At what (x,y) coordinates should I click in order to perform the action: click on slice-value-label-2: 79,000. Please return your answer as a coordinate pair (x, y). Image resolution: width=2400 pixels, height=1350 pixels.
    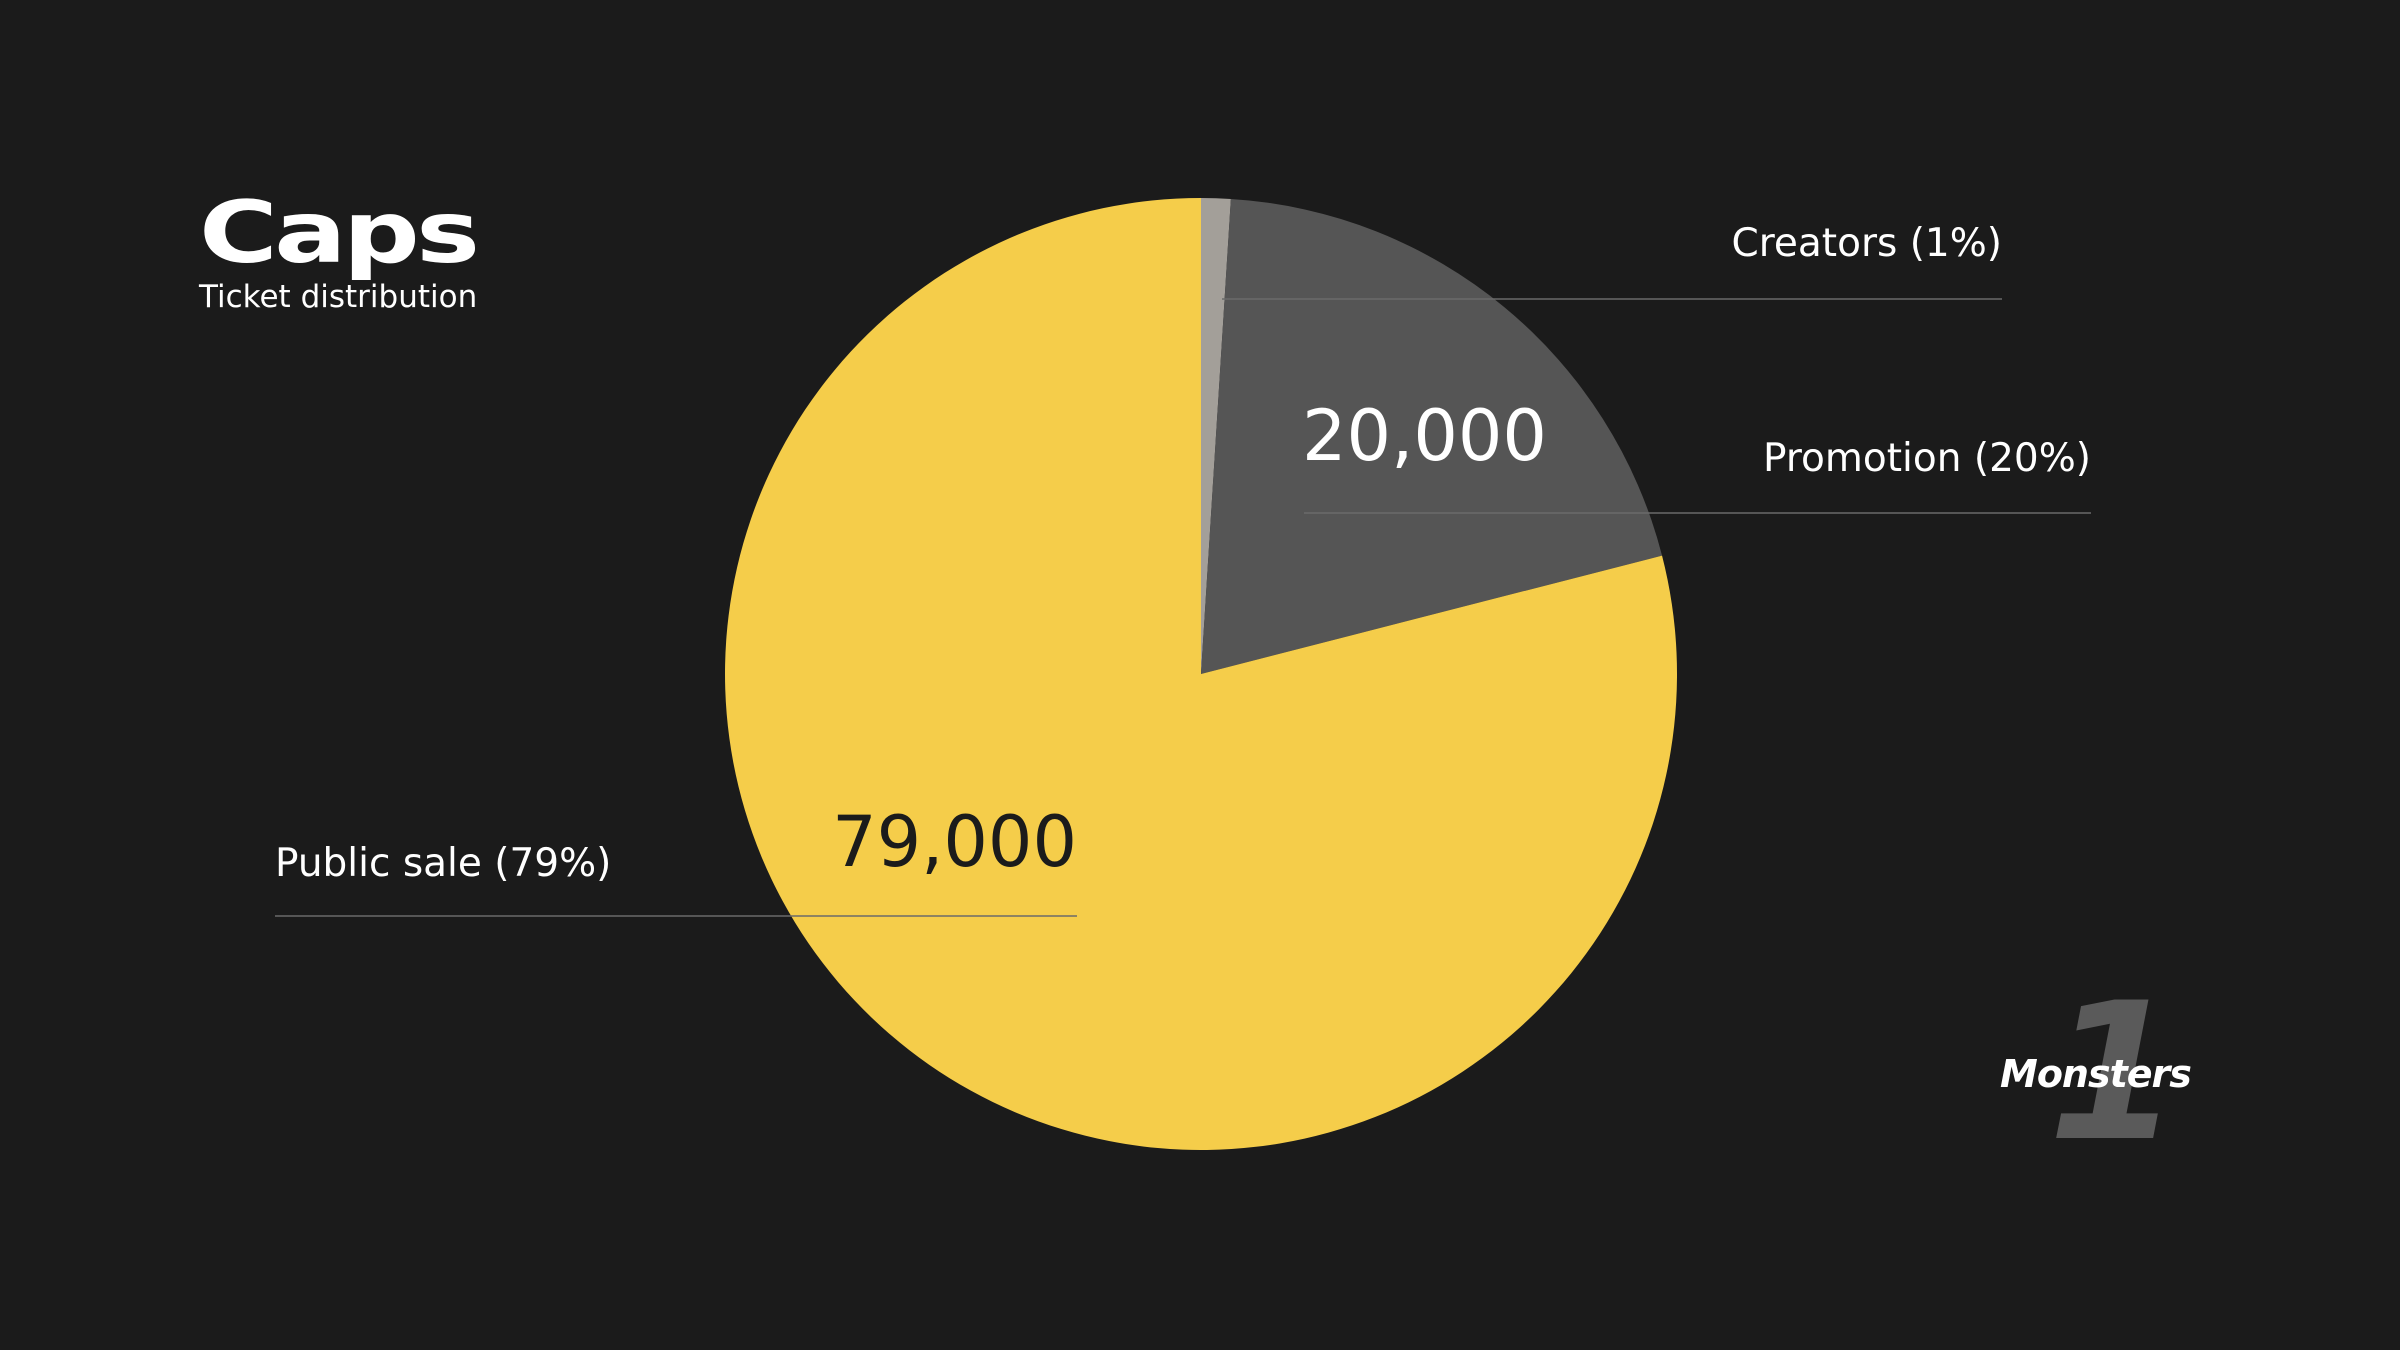
    Looking at the image, I should click on (954, 842).